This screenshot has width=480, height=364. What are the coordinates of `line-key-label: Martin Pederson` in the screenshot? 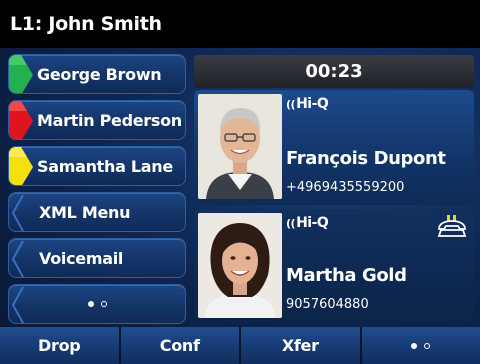 It's located at (109, 120).